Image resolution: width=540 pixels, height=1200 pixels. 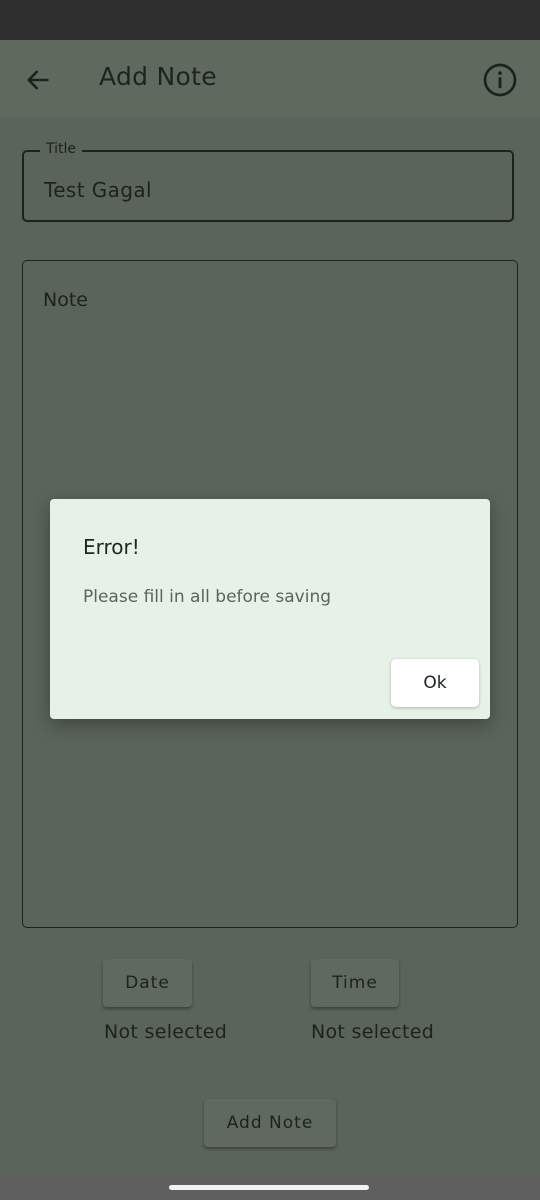 I want to click on back-button, so click(x=38, y=80).